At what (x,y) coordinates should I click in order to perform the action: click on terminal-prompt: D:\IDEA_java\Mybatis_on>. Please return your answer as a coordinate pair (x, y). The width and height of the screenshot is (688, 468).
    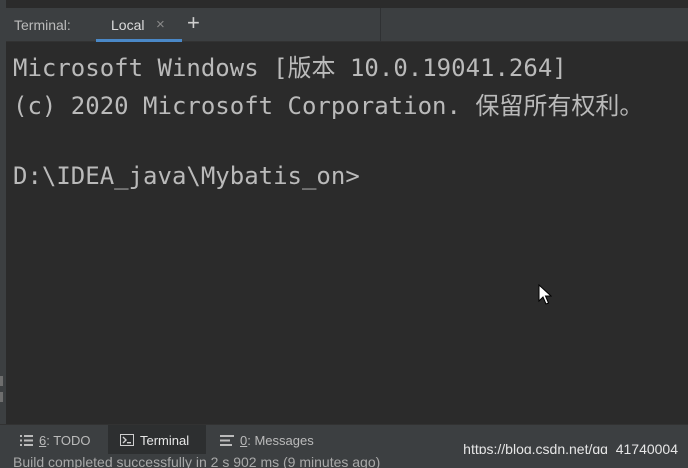
    Looking at the image, I should click on (186, 176).